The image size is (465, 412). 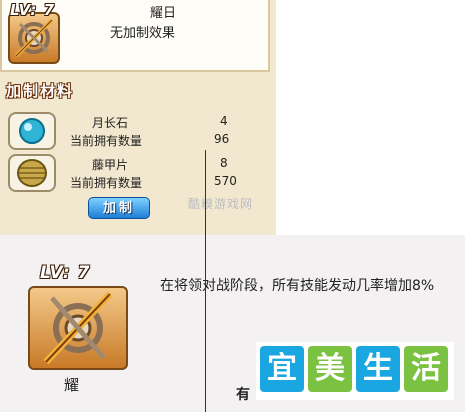 What do you see at coordinates (225, 181) in the screenshot?
I see `owned-count: 570` at bounding box center [225, 181].